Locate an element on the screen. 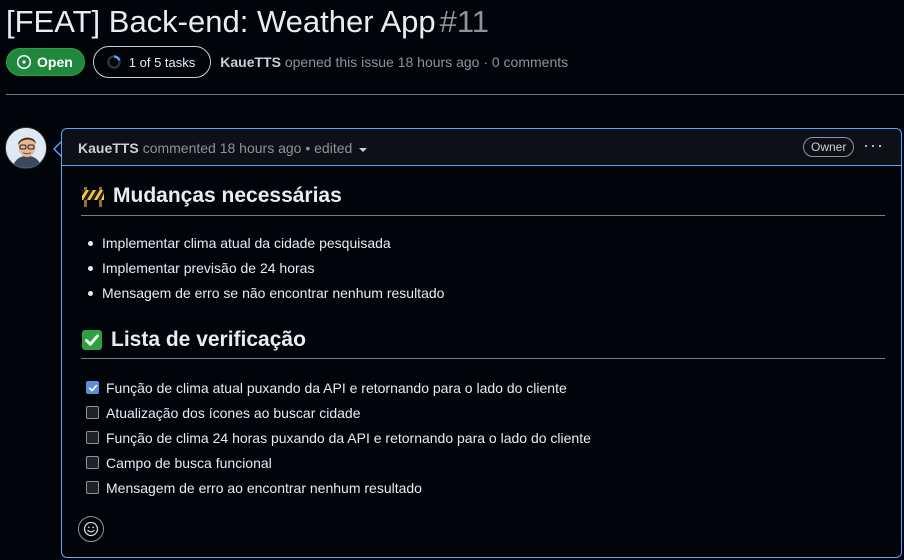  issue-title-row: [FEAT] Back-end: Weather App #11 is located at coordinates (247, 22).